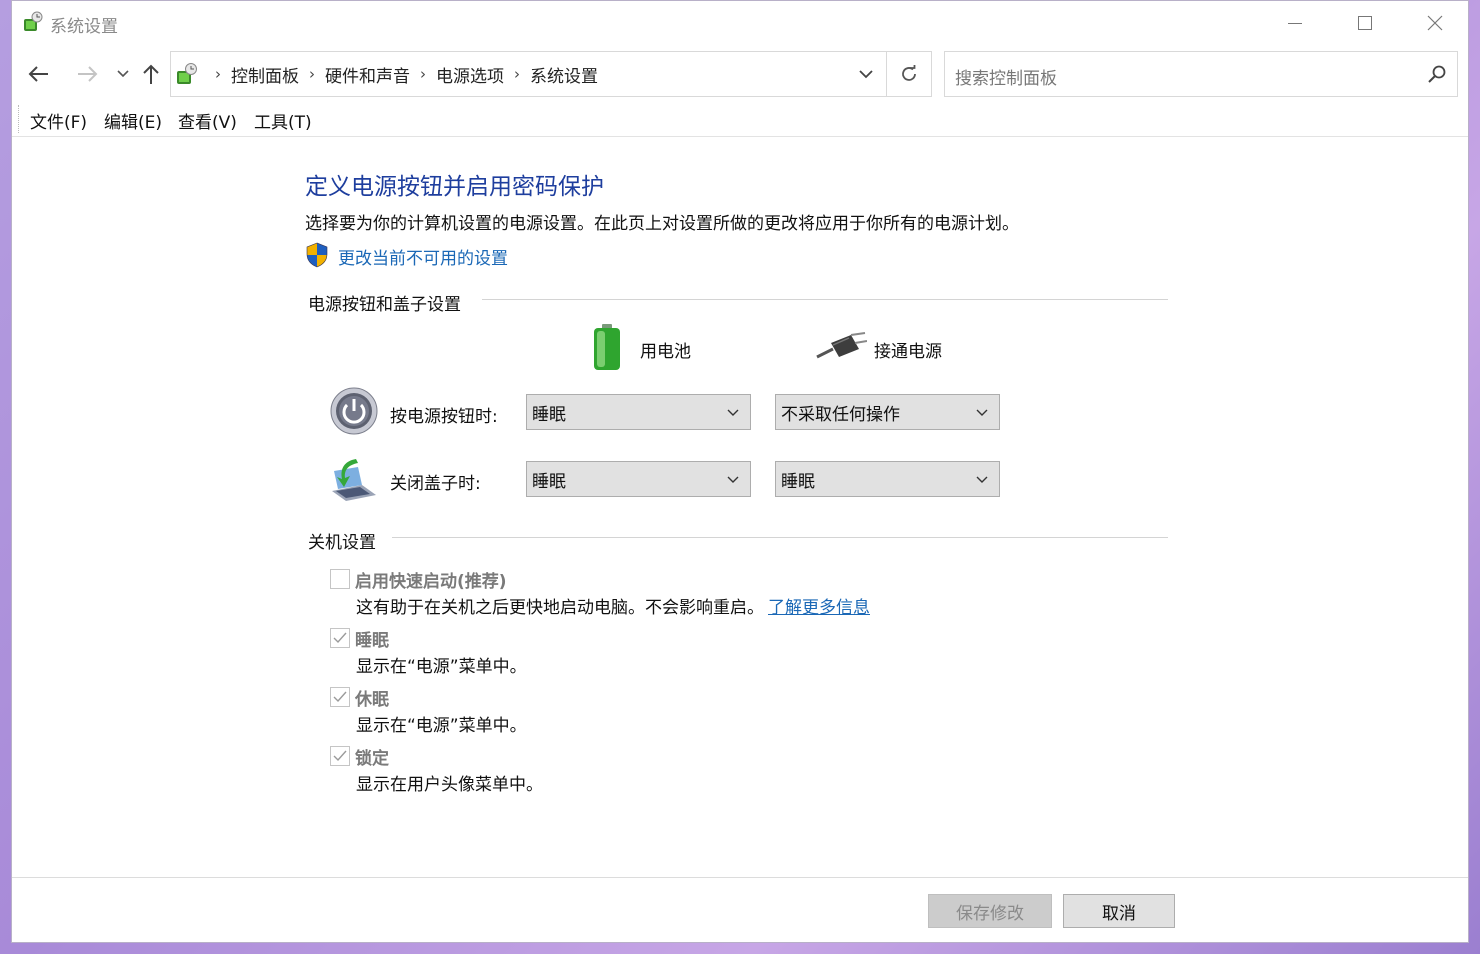  What do you see at coordinates (354, 411) in the screenshot?
I see `power-button-icon` at bounding box center [354, 411].